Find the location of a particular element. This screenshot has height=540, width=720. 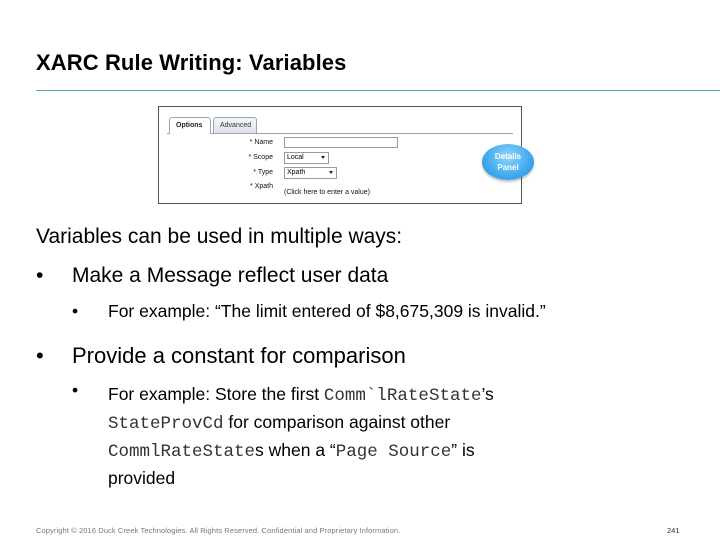

name-label: * Name is located at coordinates (261, 142).